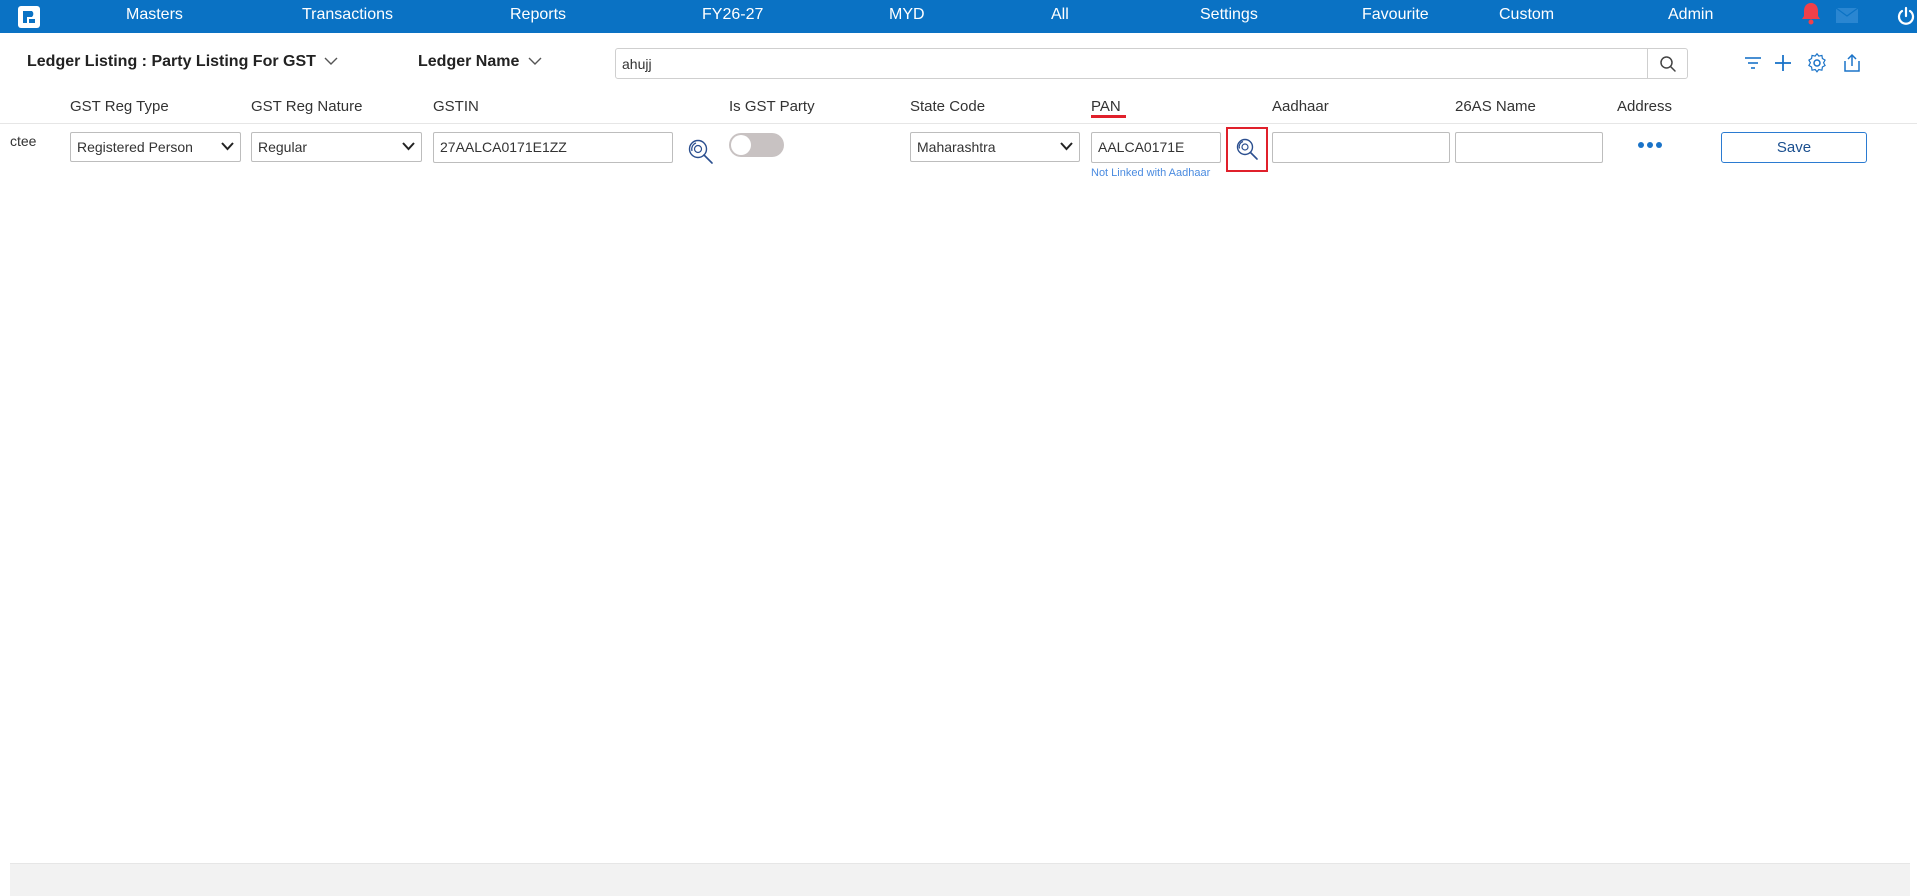 This screenshot has width=1917, height=896. What do you see at coordinates (947, 106) in the screenshot?
I see `column-header-state-code: State Code` at bounding box center [947, 106].